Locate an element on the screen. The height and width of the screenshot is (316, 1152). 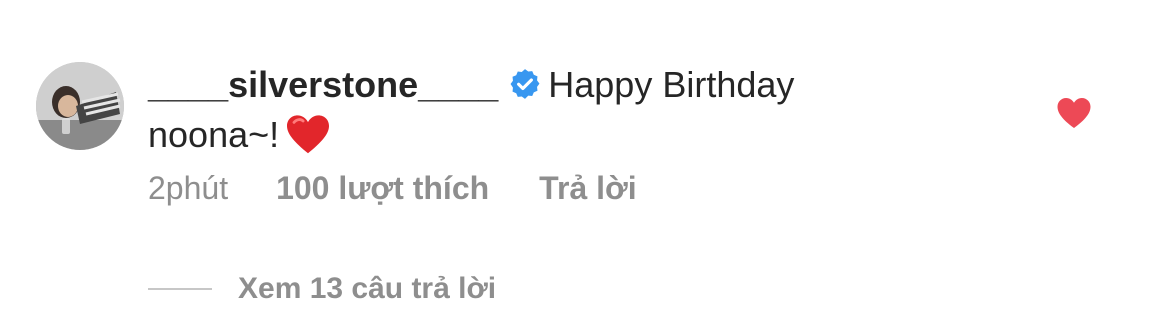
comment-meta: 2phút 100 lượt thích Trả lời is located at coordinates (392, 188).